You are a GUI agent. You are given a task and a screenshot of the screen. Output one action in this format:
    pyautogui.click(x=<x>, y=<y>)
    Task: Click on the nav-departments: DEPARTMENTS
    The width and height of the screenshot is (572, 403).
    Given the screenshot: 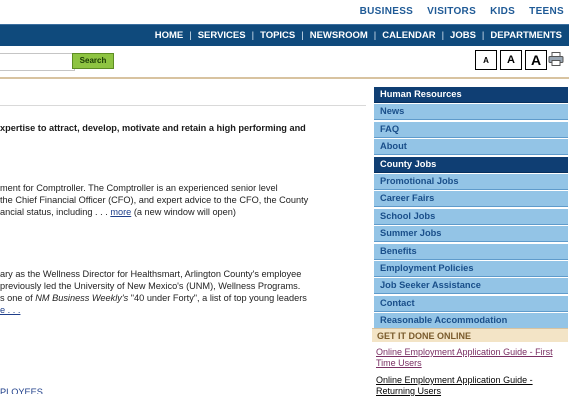 What is the action you would take?
    pyautogui.click(x=526, y=35)
    